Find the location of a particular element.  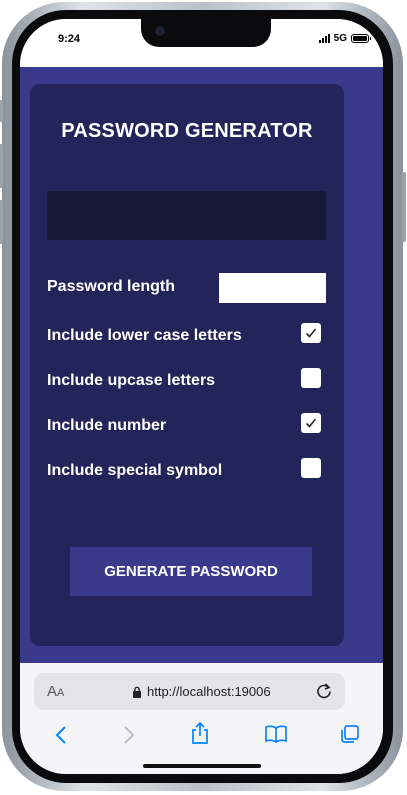

lock-icon is located at coordinates (137, 692).